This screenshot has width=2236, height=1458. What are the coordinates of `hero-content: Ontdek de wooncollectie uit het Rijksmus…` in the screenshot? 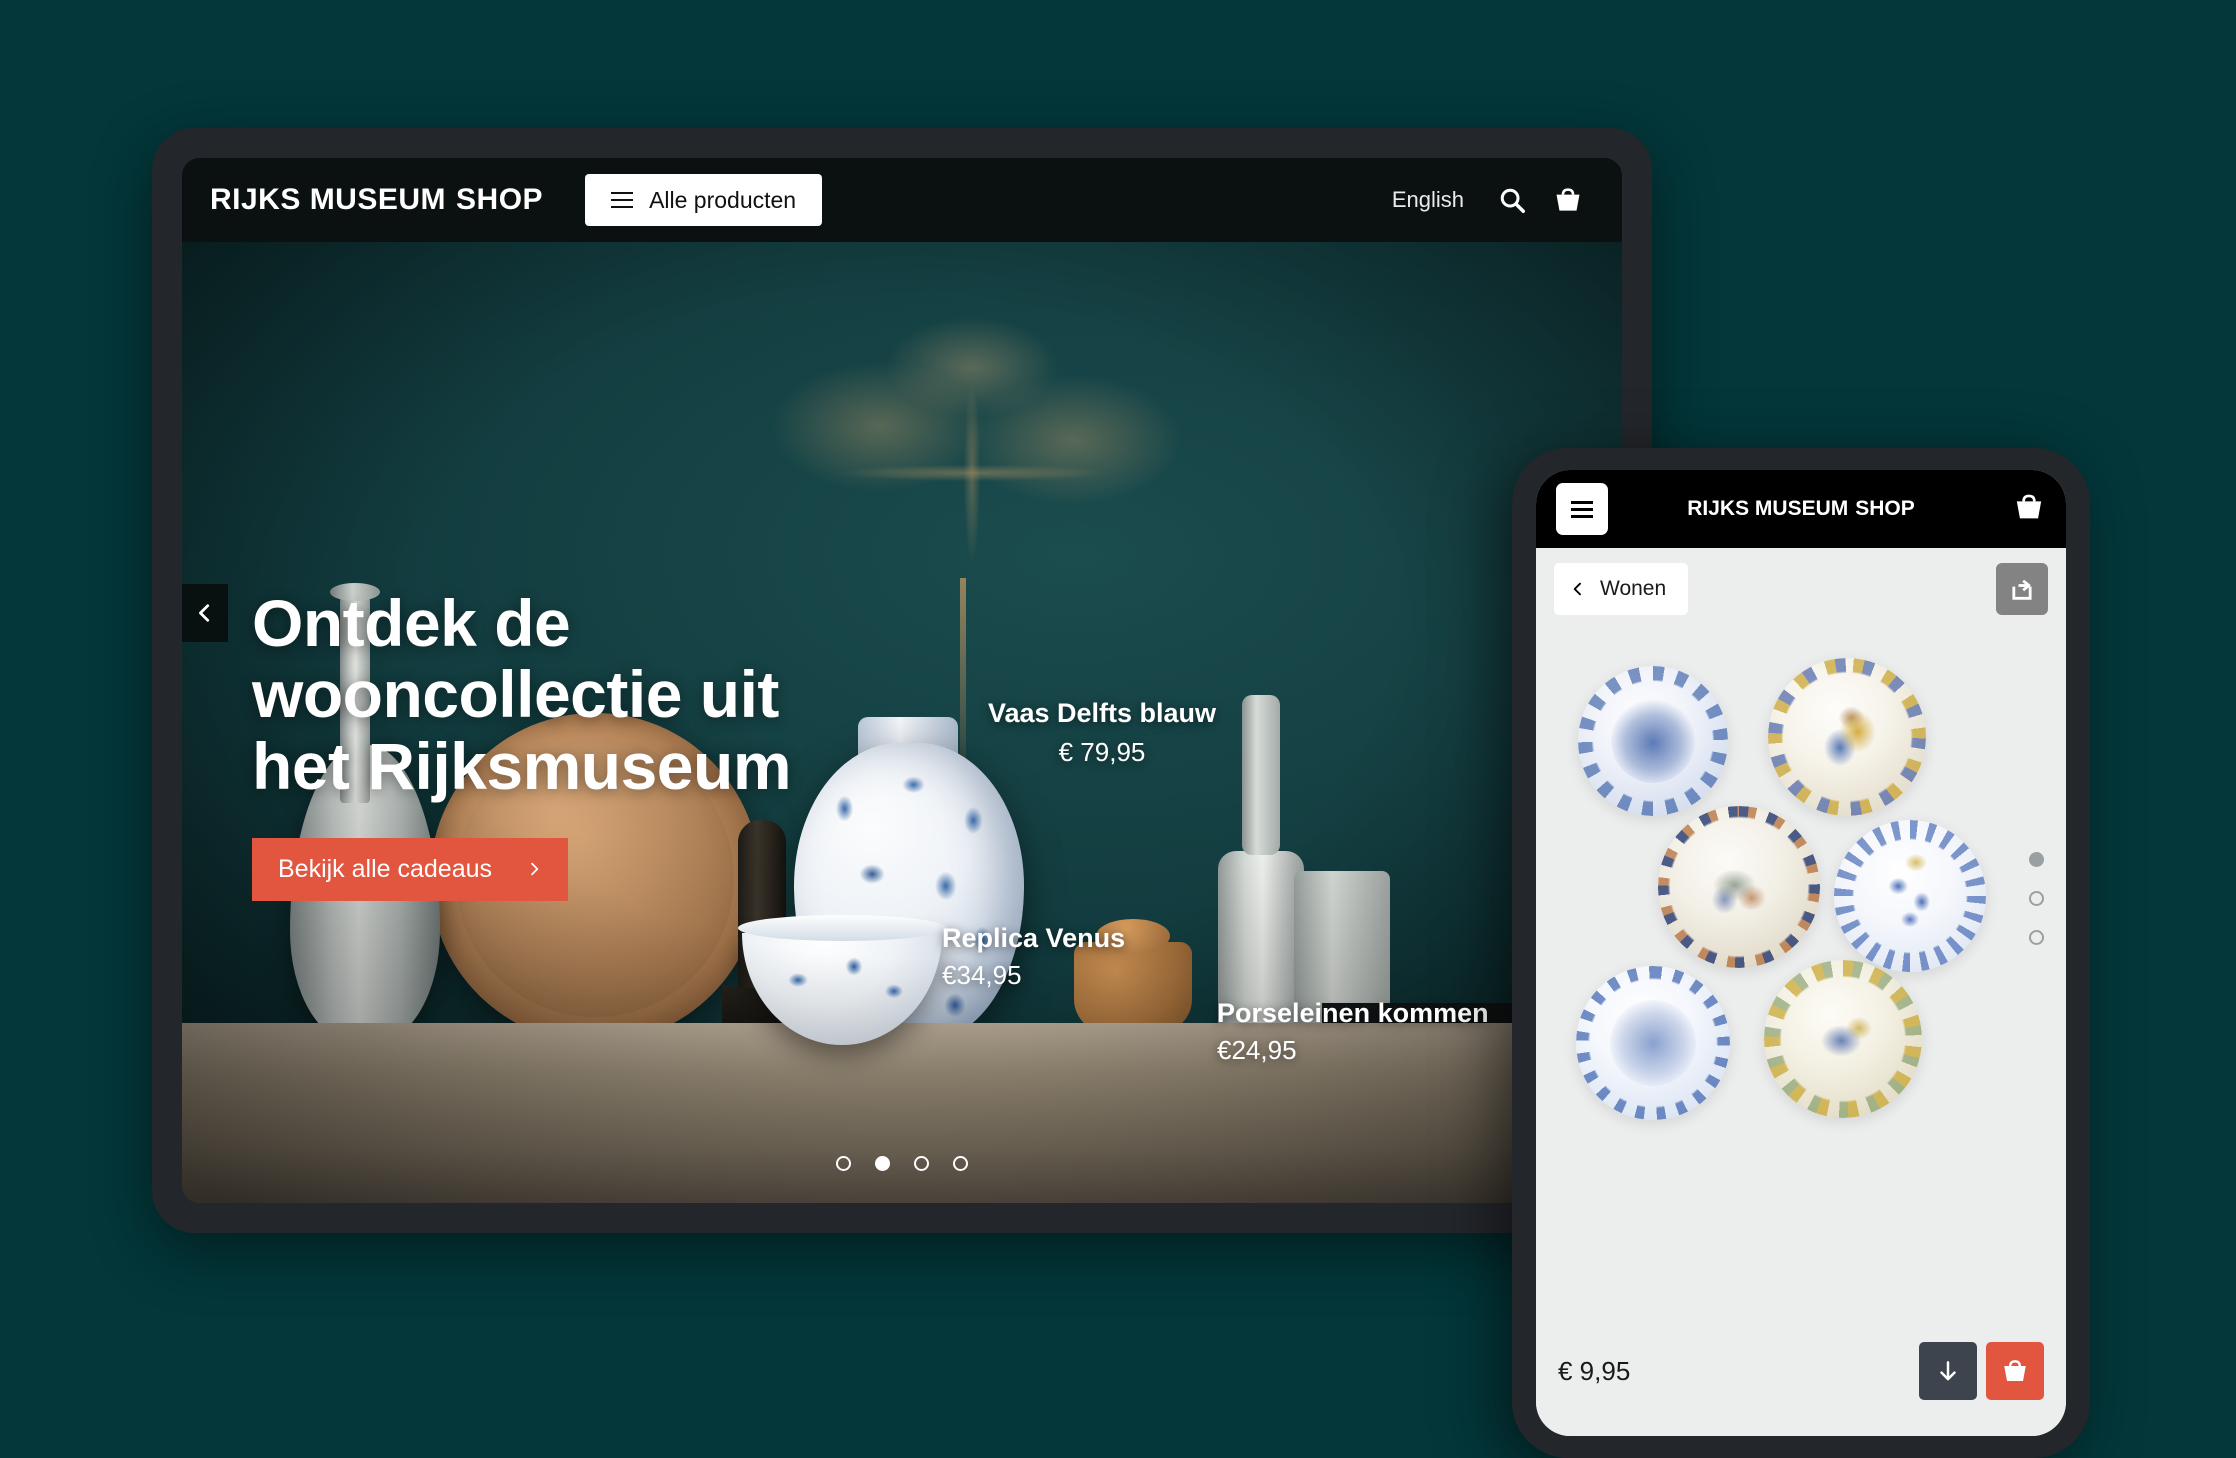 It's located at (572, 743).